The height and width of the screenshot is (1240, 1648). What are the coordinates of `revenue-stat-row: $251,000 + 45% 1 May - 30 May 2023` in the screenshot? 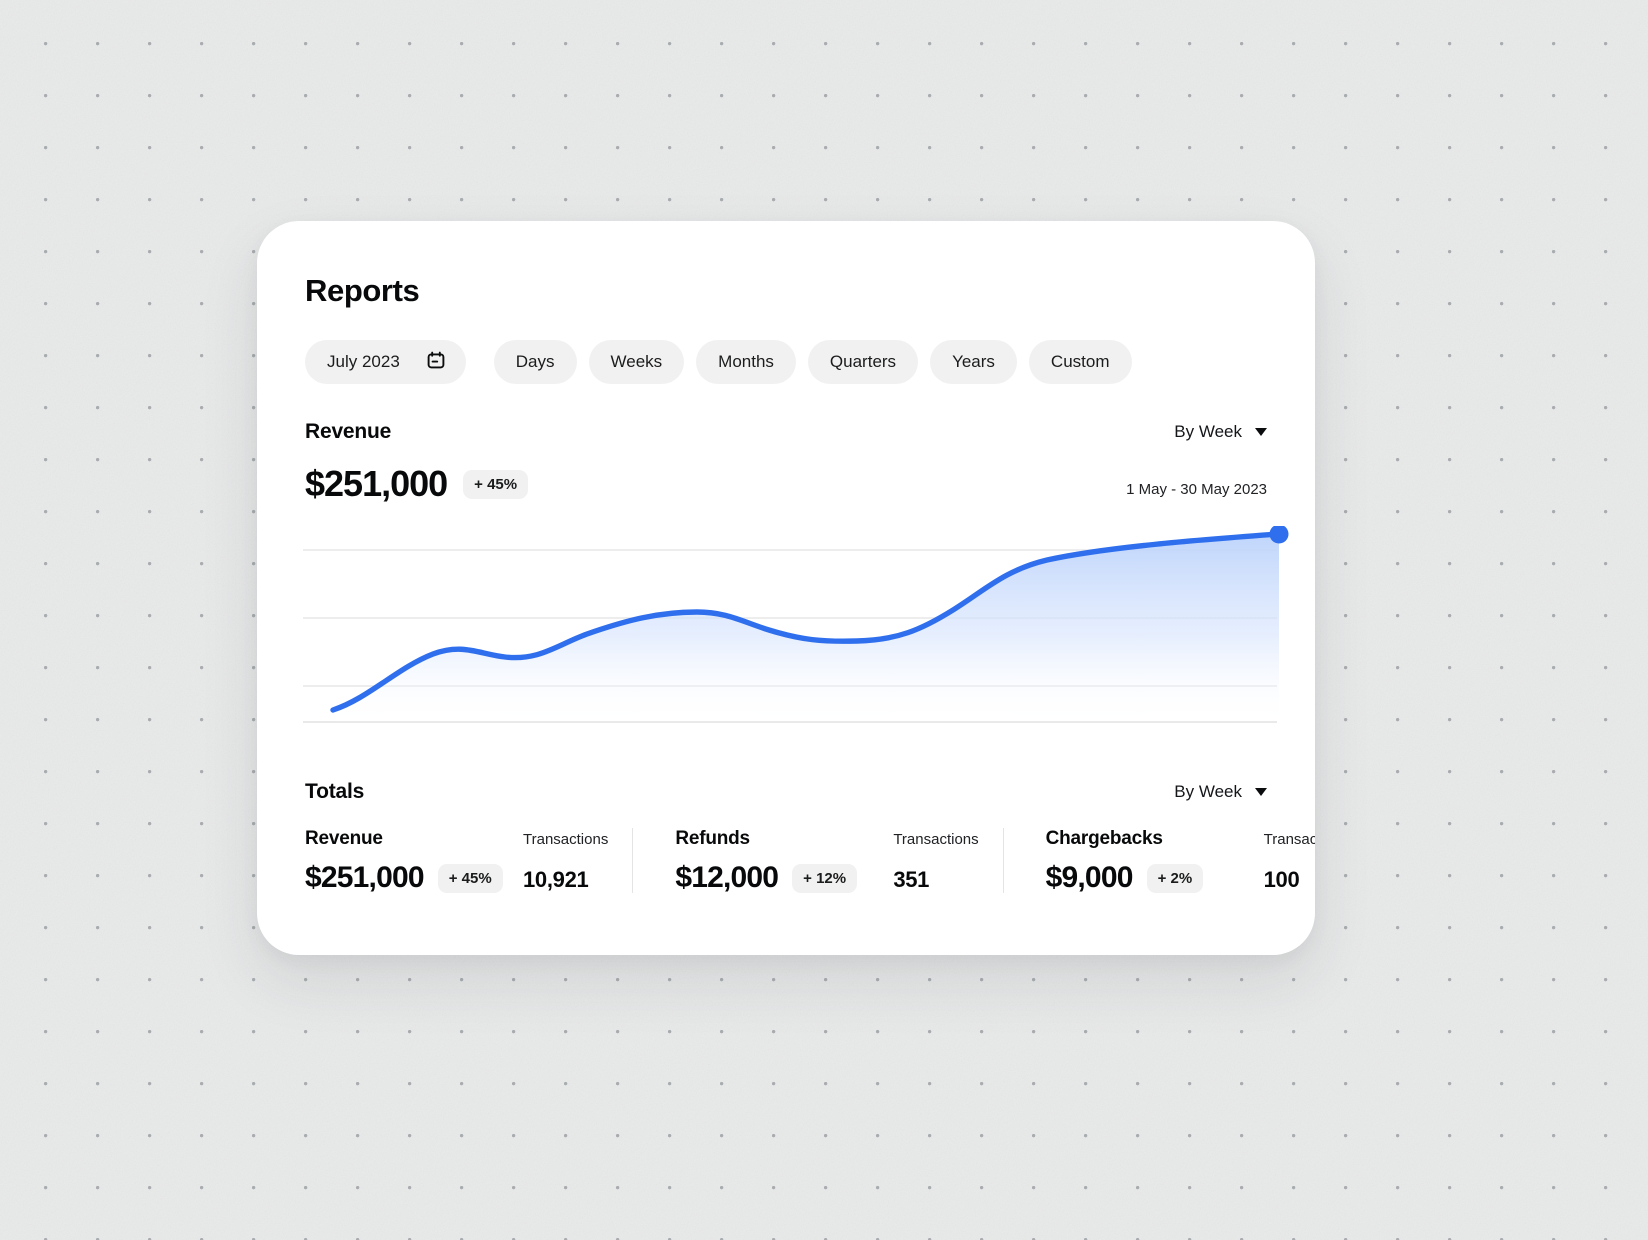 It's located at (786, 484).